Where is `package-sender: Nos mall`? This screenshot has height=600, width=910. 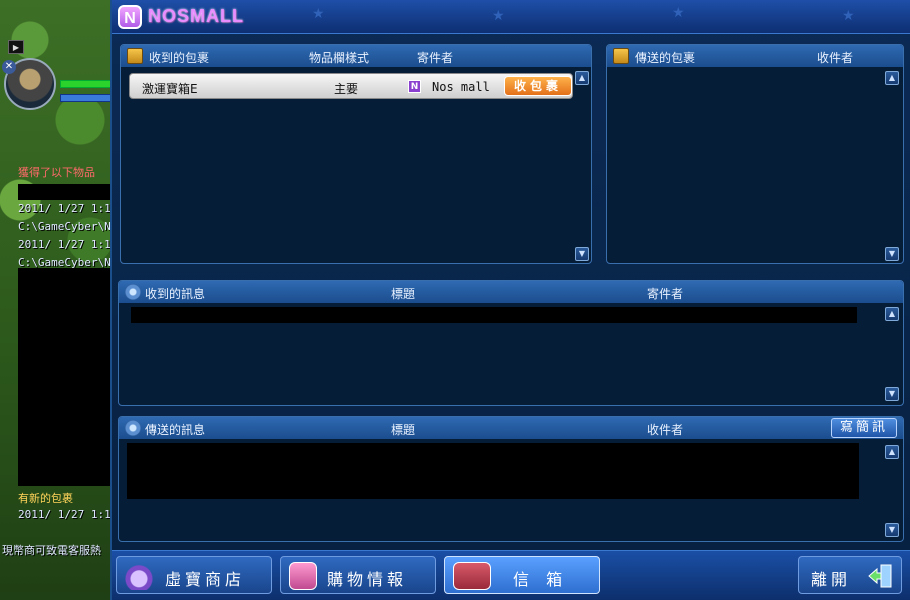
package-sender: Nos mall is located at coordinates (461, 87).